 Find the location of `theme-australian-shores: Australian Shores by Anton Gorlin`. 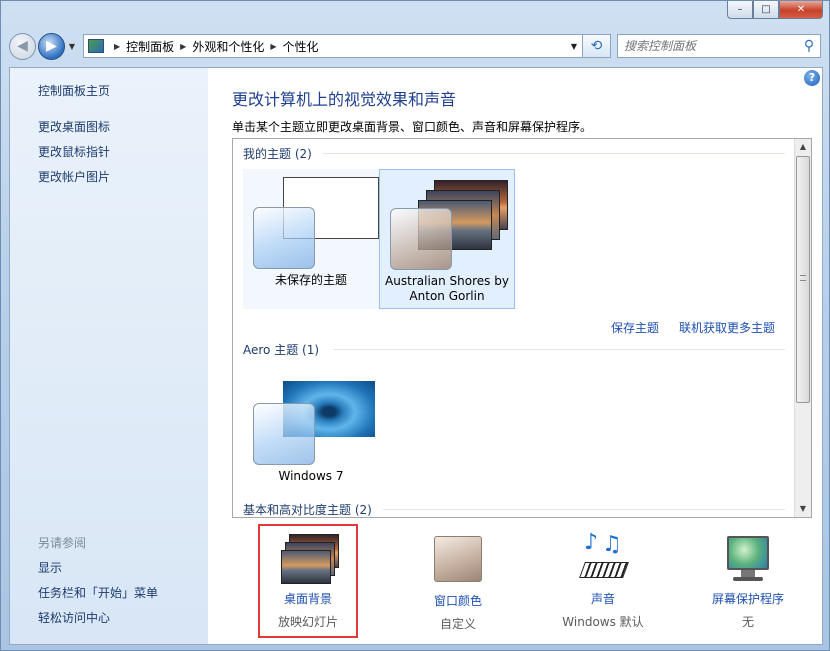

theme-australian-shores: Australian Shores by Anton Gorlin is located at coordinates (447, 239).